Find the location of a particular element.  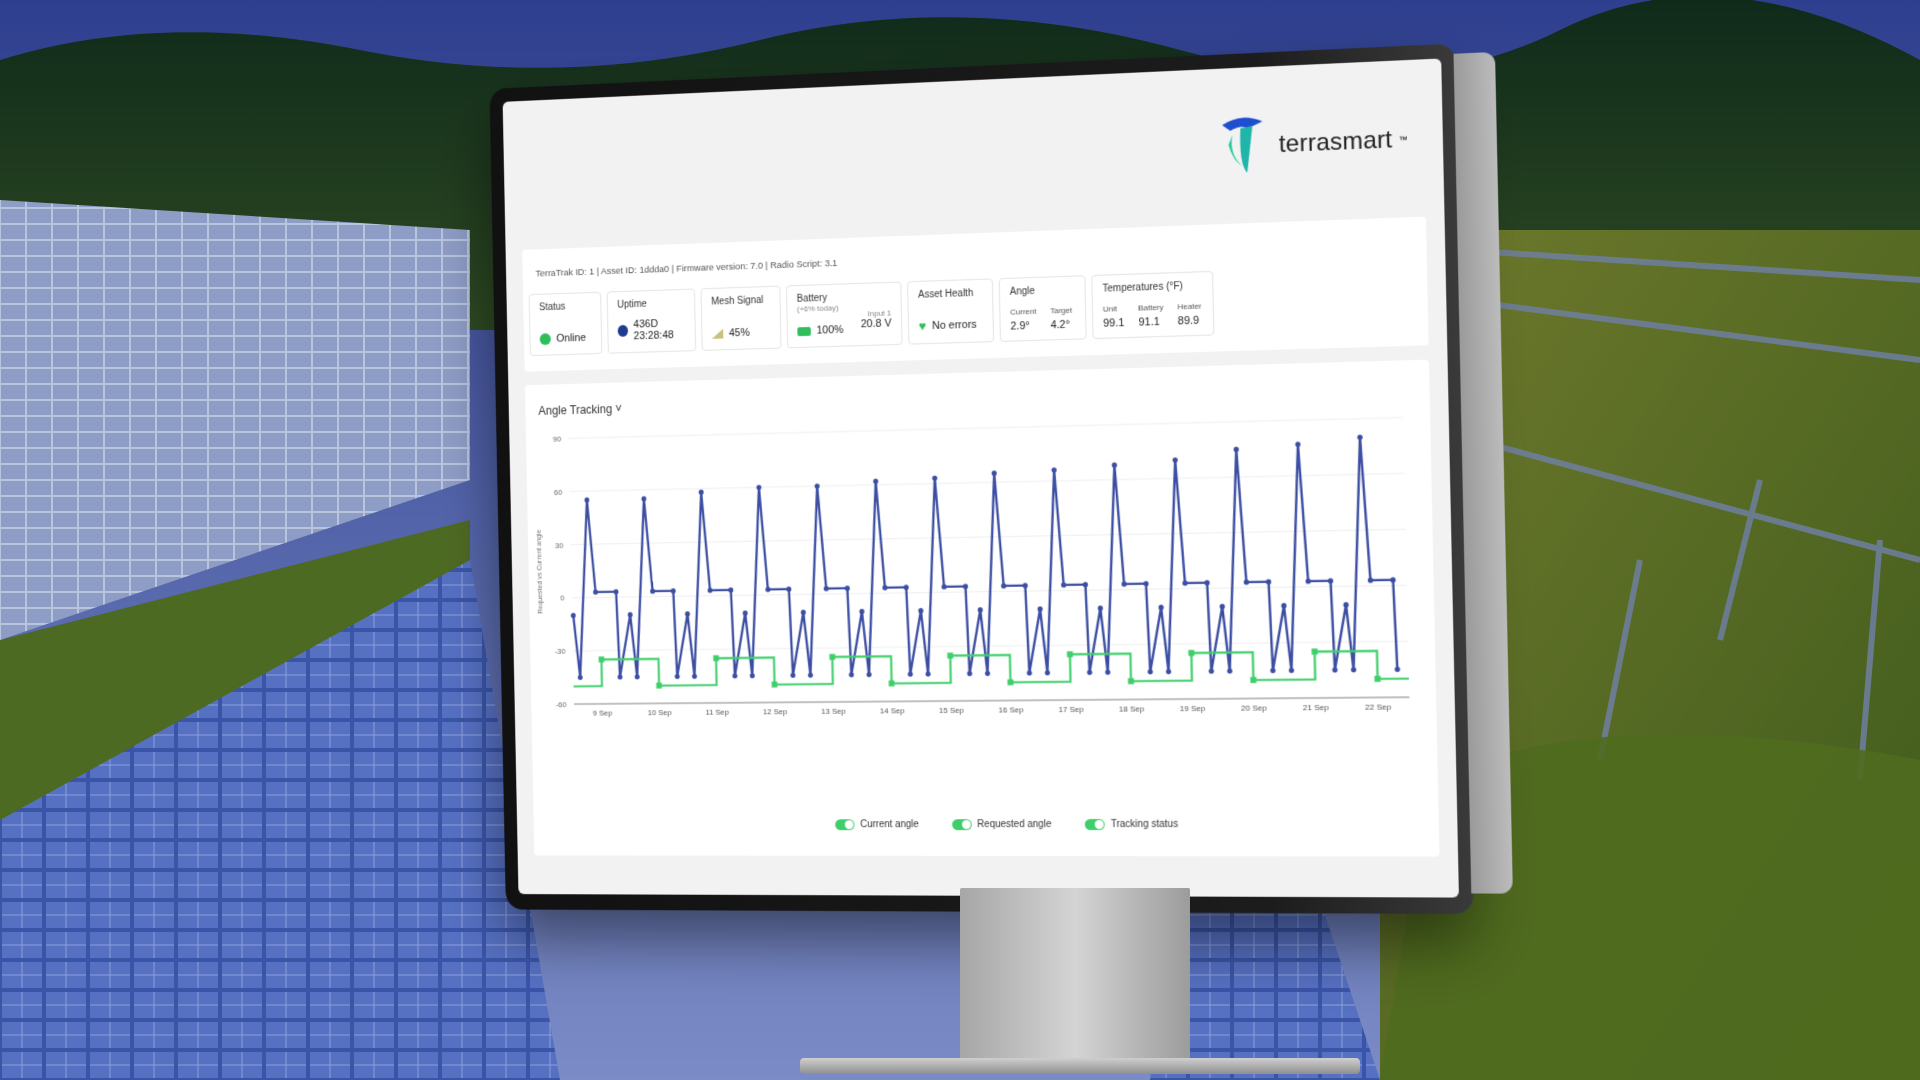

legend-current-angle: Current angle is located at coordinates (877, 825).